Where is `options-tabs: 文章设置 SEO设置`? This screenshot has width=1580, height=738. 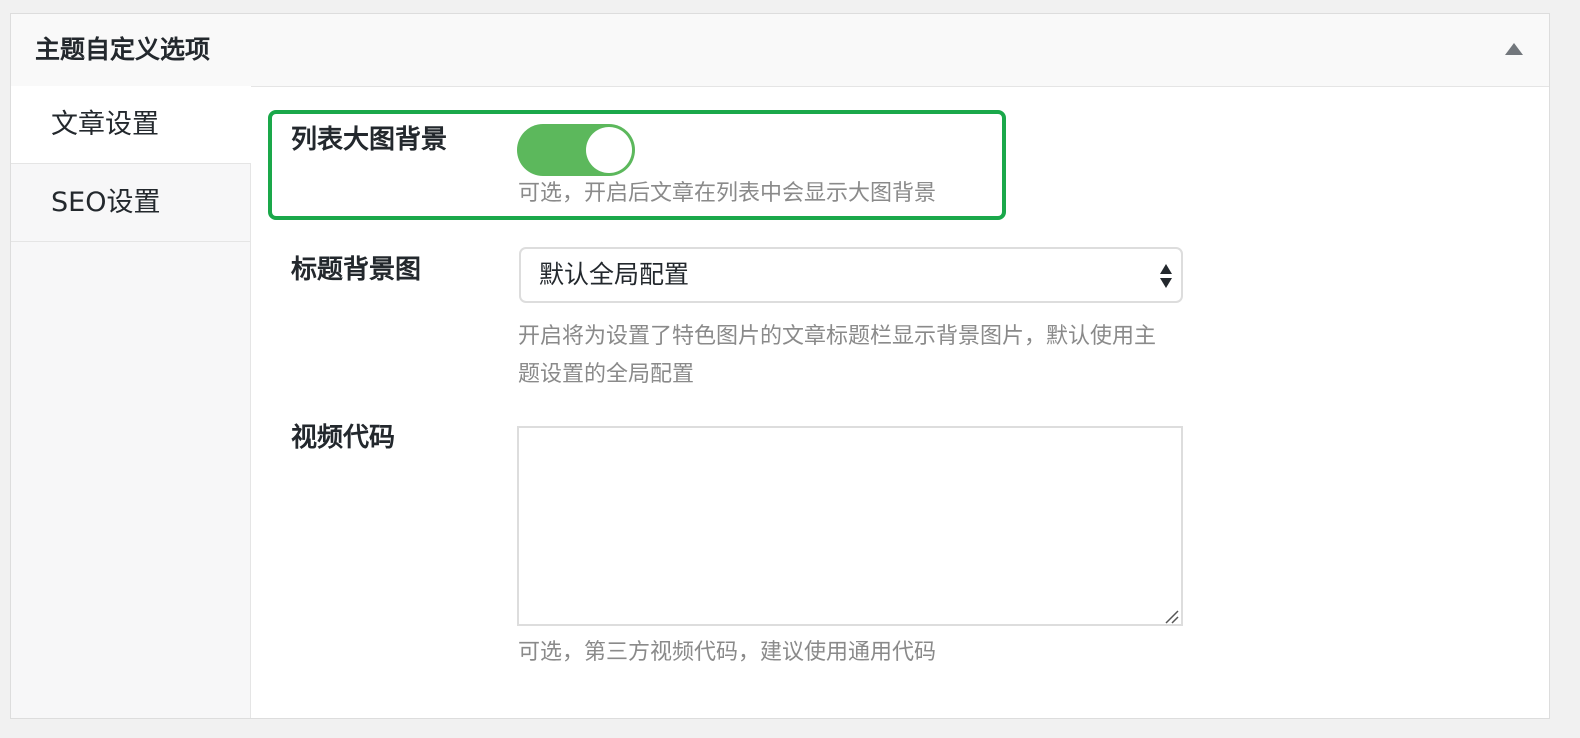 options-tabs: 文章设置 SEO设置 is located at coordinates (131, 402).